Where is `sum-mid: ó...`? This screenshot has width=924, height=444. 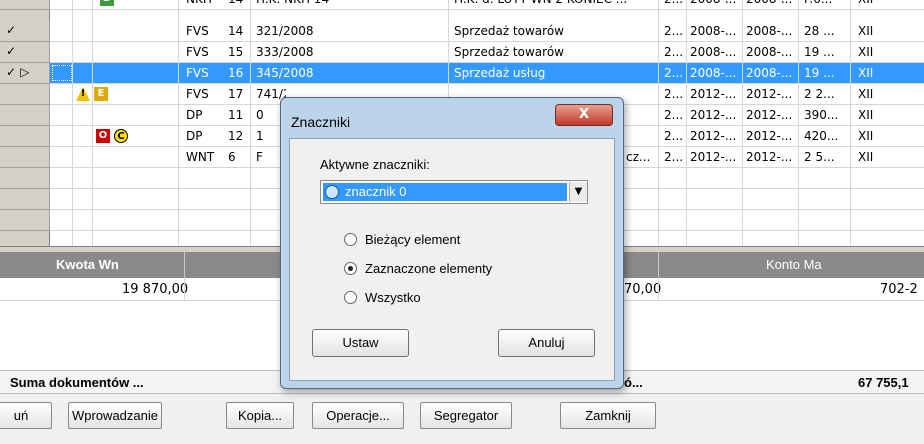 sum-mid: ó... is located at coordinates (633, 382).